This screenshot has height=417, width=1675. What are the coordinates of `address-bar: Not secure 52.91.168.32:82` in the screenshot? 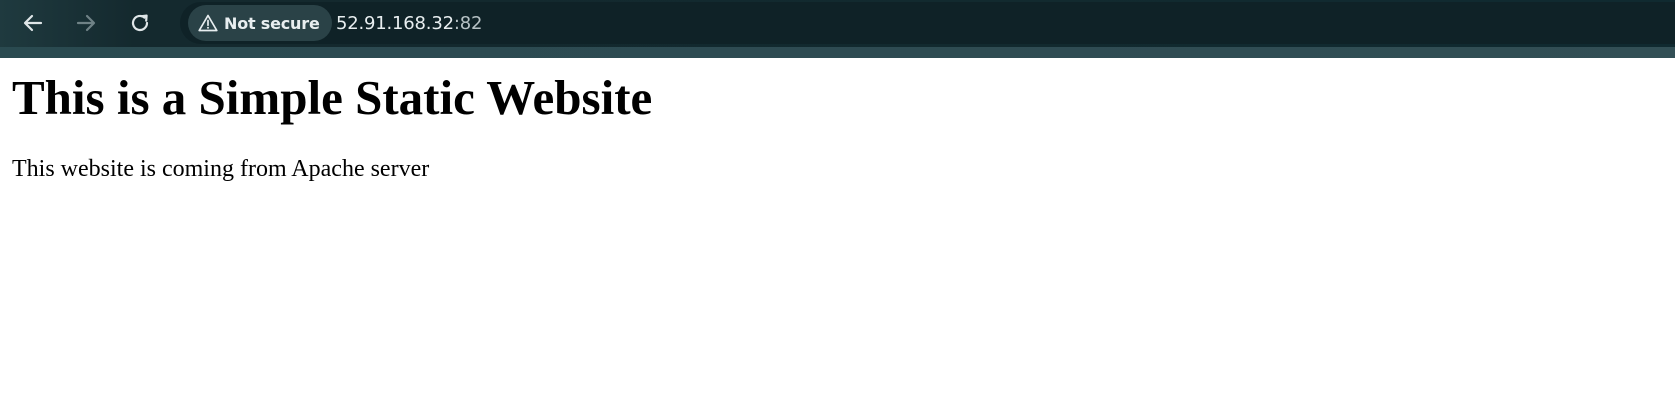 It's located at (927, 23).